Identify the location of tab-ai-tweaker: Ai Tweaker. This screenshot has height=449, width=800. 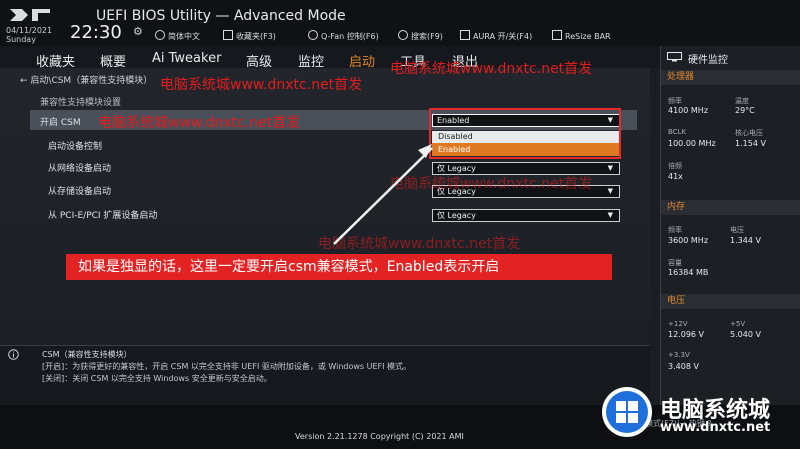
(186, 58).